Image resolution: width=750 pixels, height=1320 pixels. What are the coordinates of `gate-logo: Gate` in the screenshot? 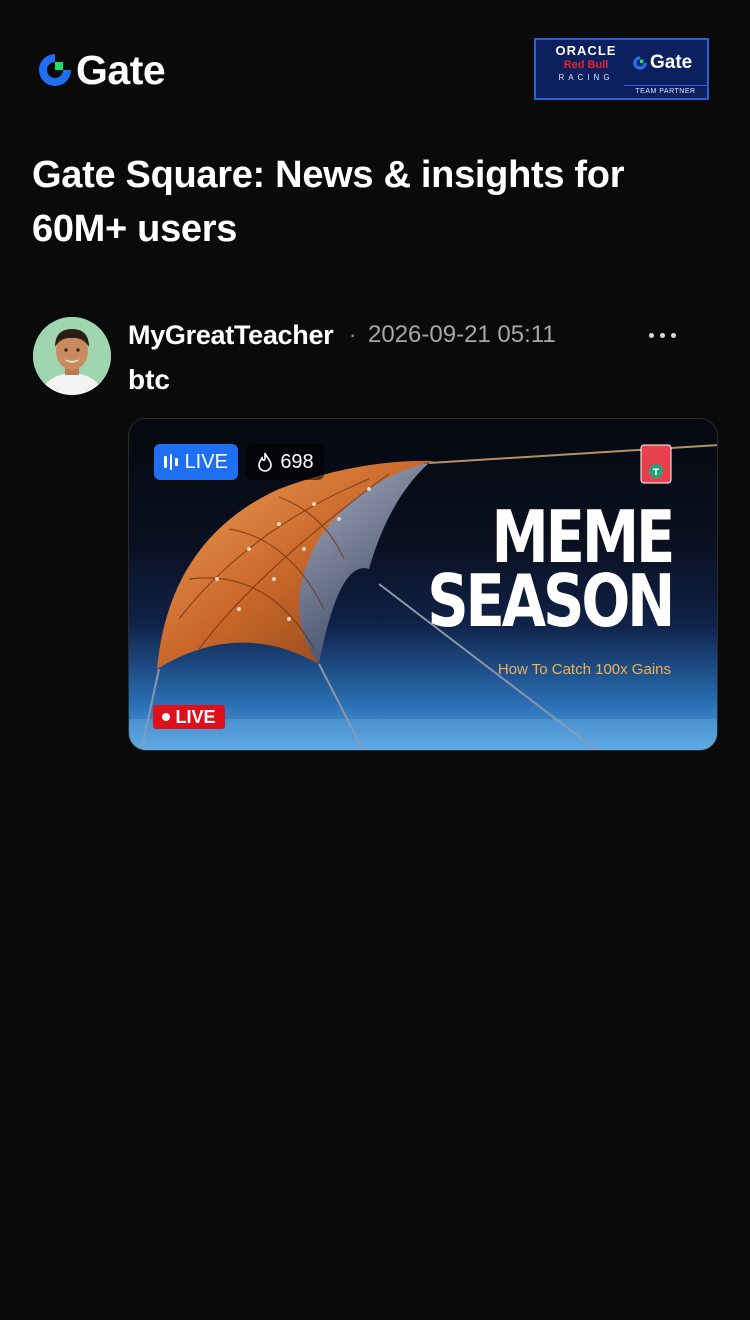 It's located at (101, 70).